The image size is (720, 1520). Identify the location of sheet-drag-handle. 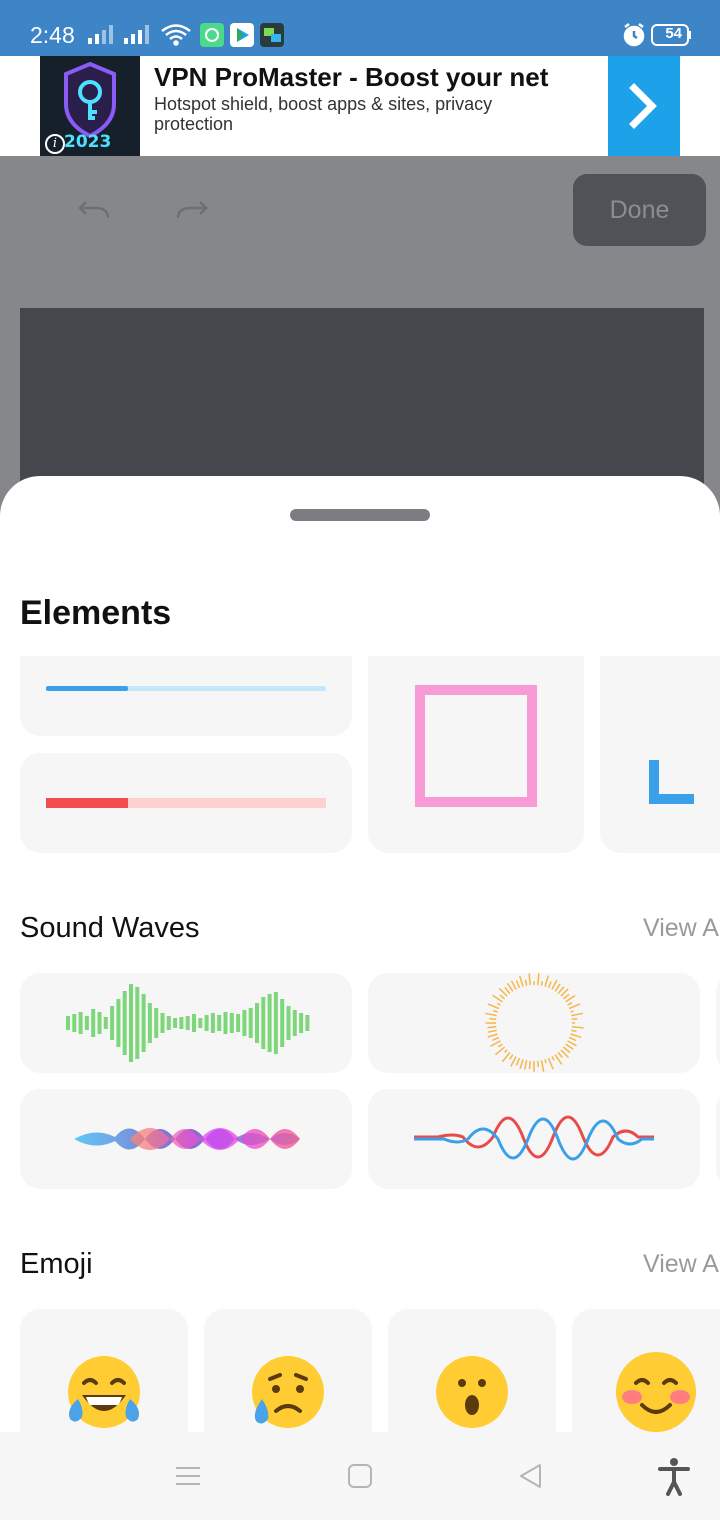
(360, 515).